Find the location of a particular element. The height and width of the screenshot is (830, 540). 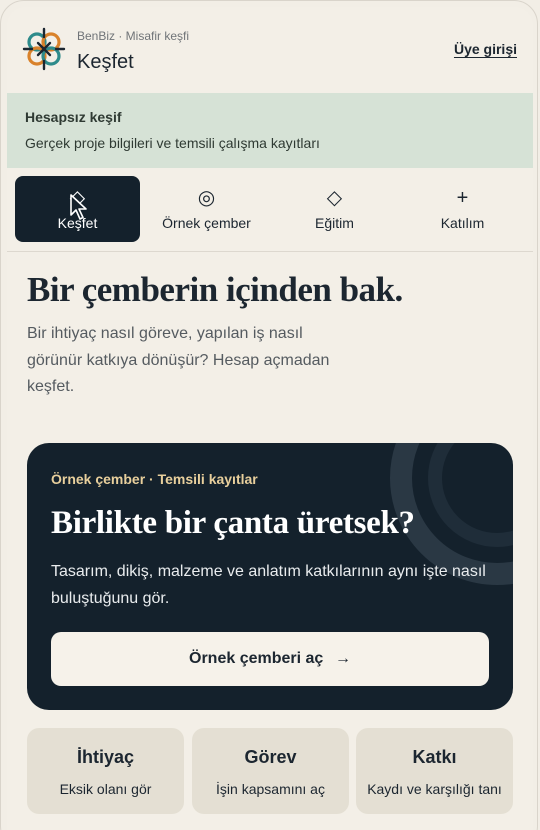

tab-label: Eğitim is located at coordinates (334, 223).